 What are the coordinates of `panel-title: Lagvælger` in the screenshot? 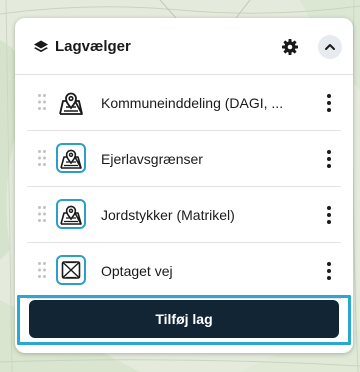 It's located at (93, 46).